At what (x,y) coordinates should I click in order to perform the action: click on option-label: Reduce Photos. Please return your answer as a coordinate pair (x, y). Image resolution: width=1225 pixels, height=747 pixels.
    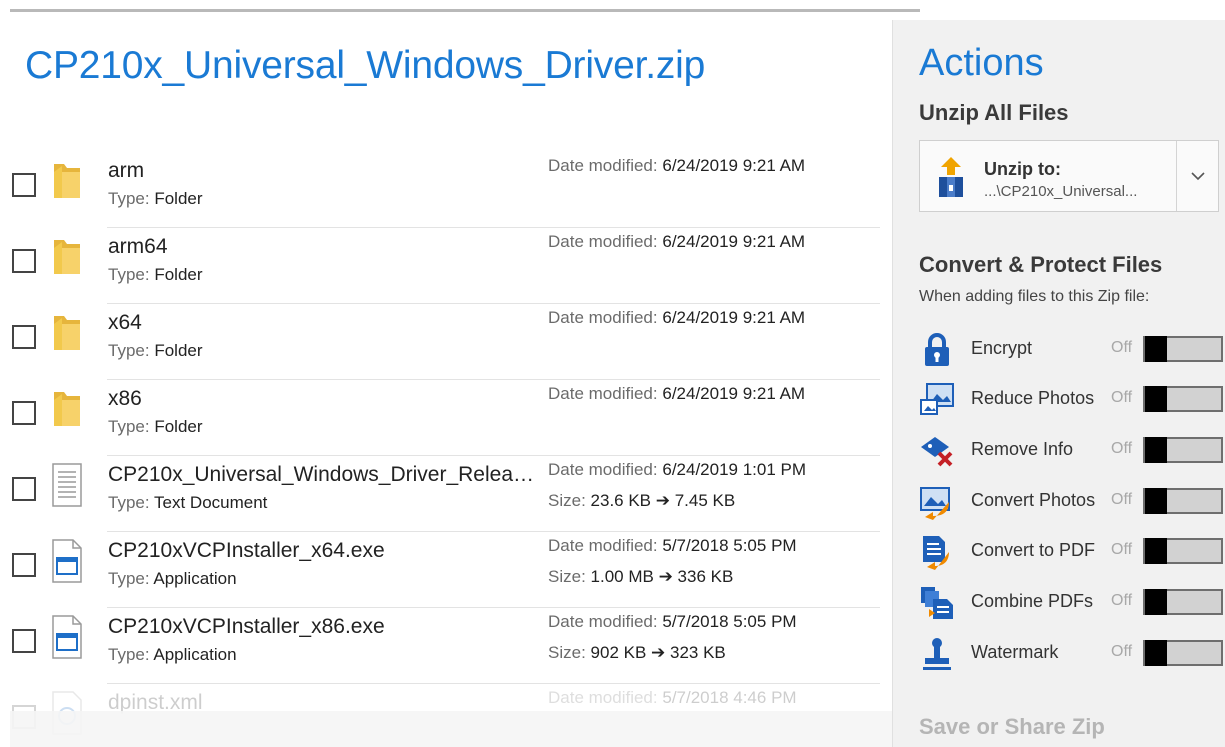
    Looking at the image, I should click on (1033, 398).